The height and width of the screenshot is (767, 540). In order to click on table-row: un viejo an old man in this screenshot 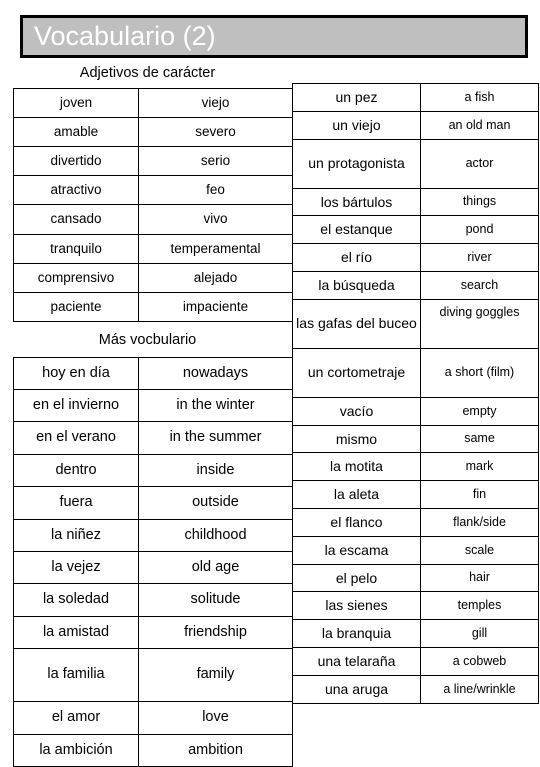, I will do `click(415, 125)`.